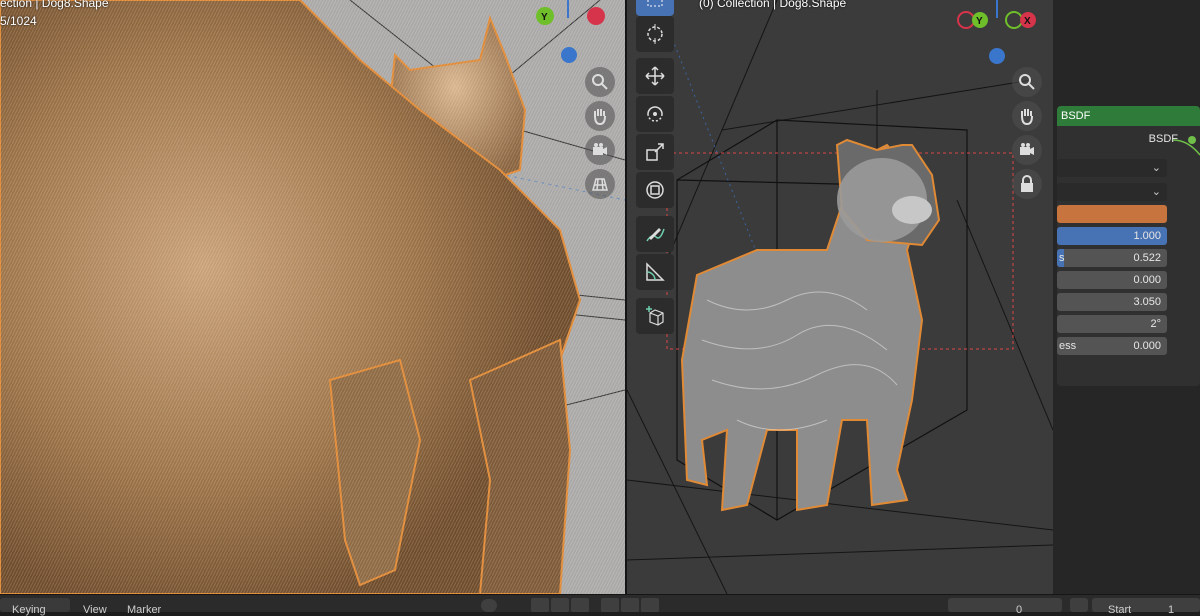  Describe the element at coordinates (655, 34) in the screenshot. I see `cursor-tool` at that location.